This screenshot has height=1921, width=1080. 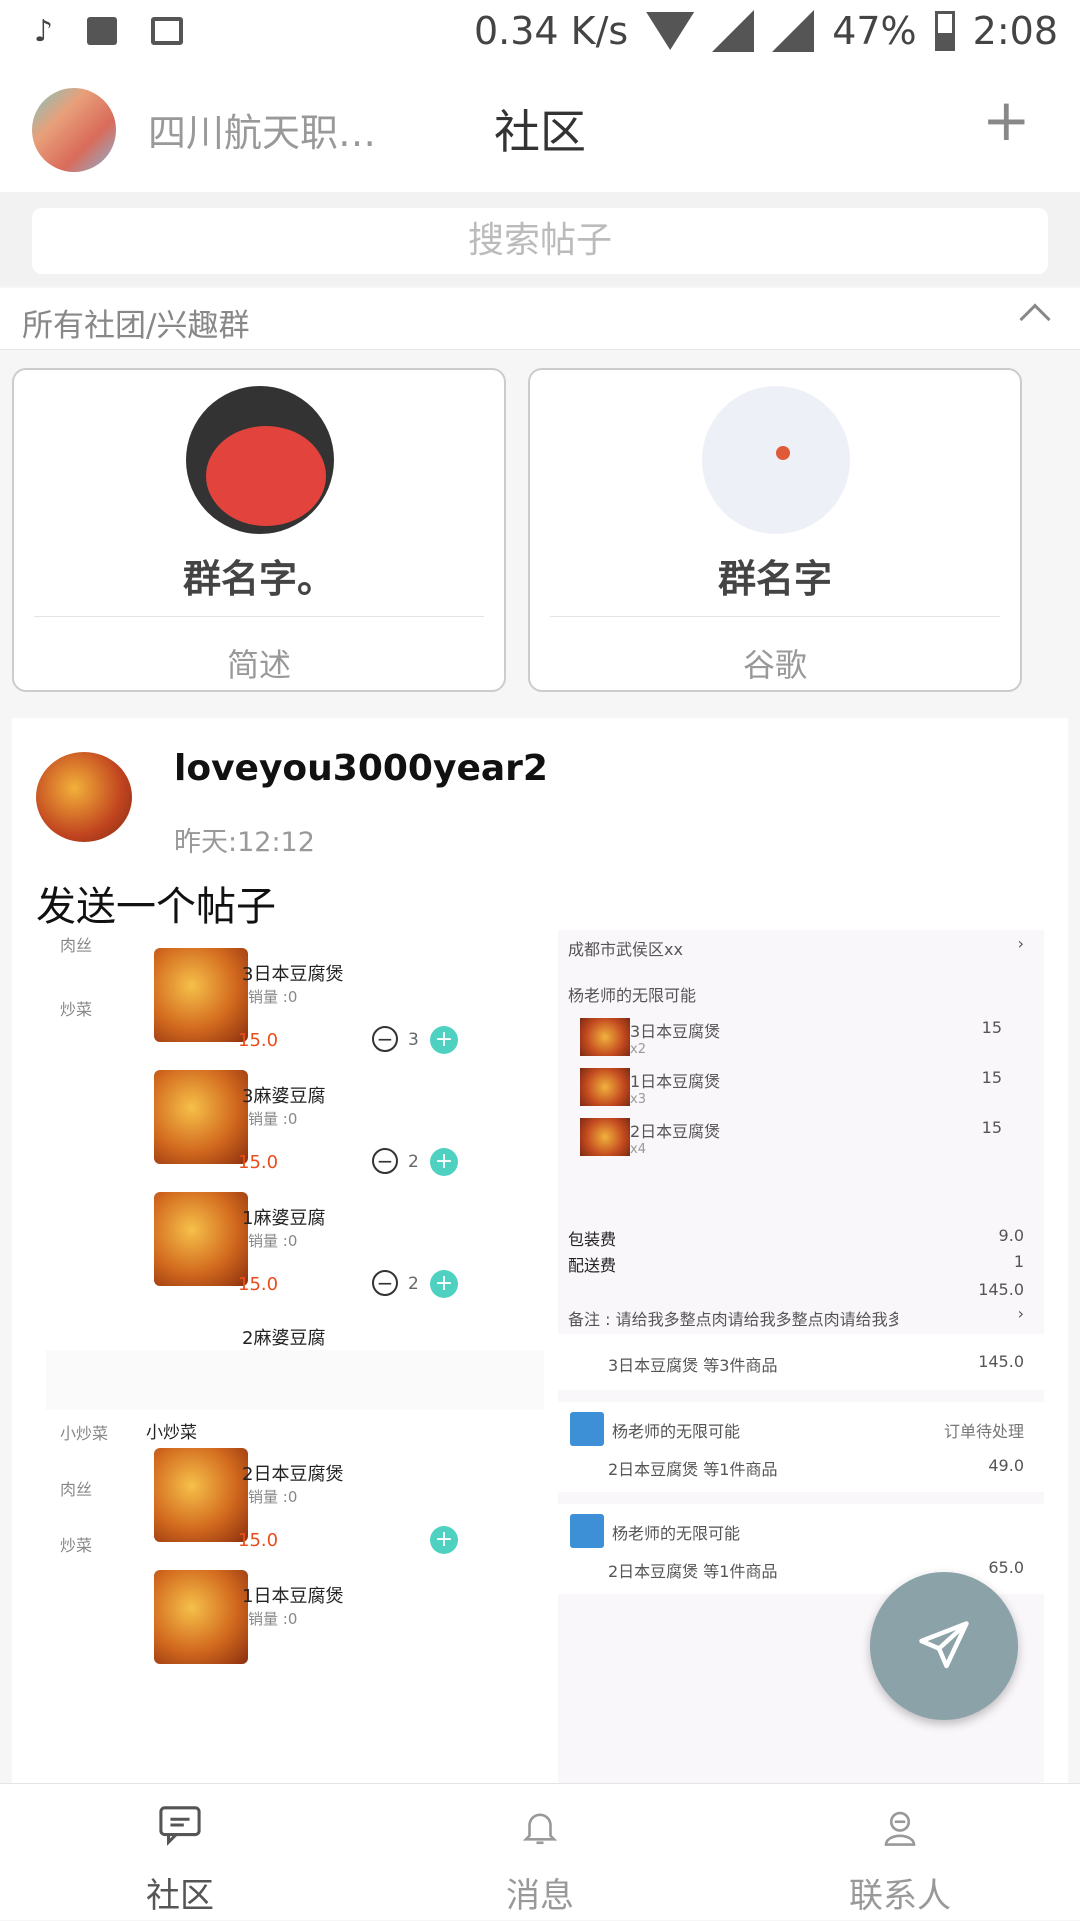 What do you see at coordinates (180, 1852) in the screenshot?
I see `tab-community: 社区` at bounding box center [180, 1852].